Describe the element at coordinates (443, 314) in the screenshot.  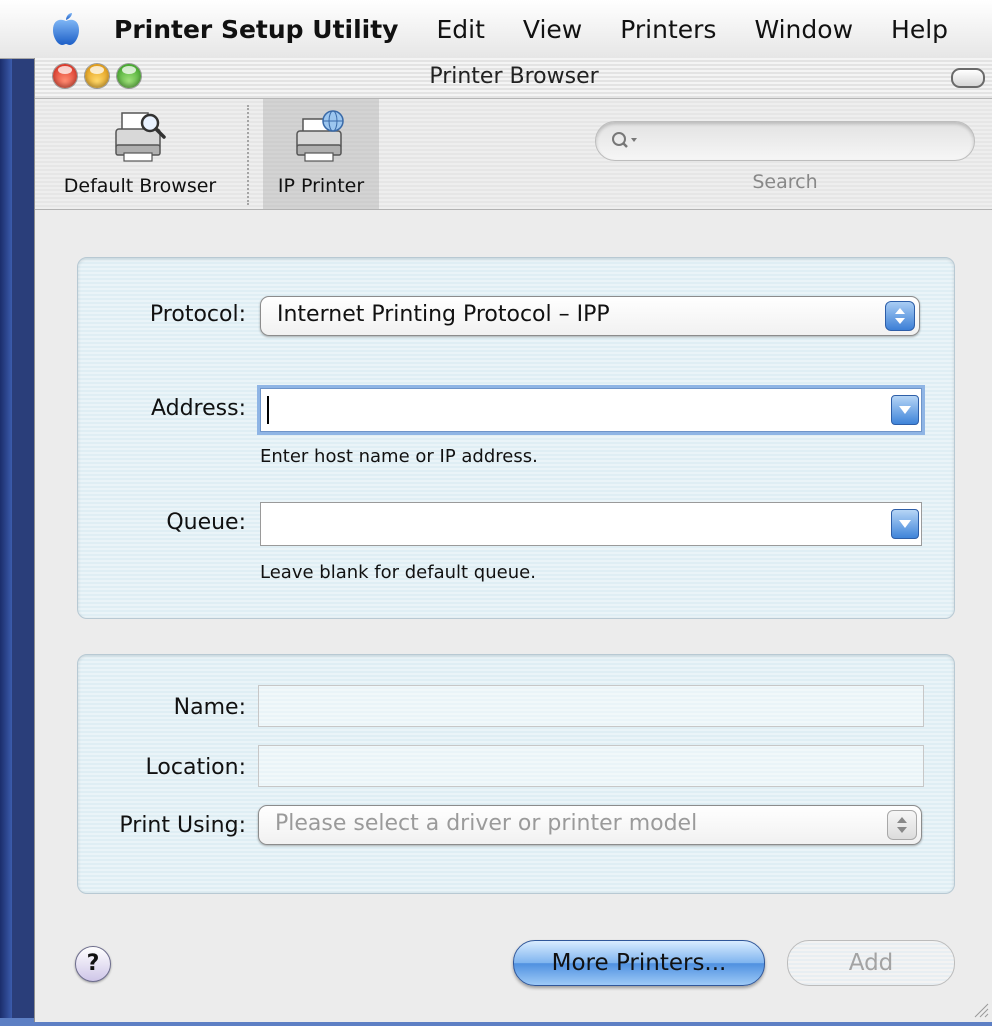
I see `protocol-value: Internet Printing Protocol – IPP` at that location.